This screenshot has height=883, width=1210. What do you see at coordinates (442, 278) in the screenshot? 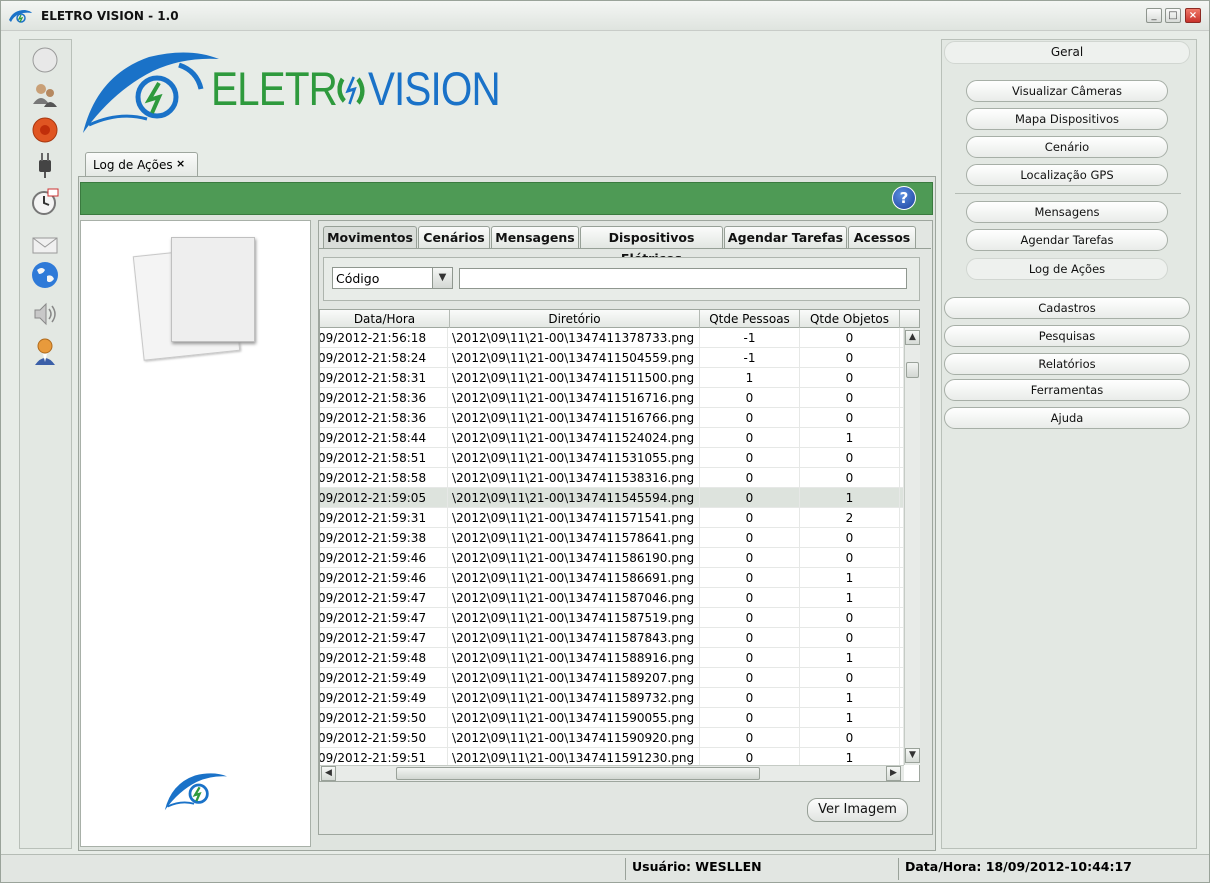
I see `chevron-down-icon: ▼` at bounding box center [442, 278].